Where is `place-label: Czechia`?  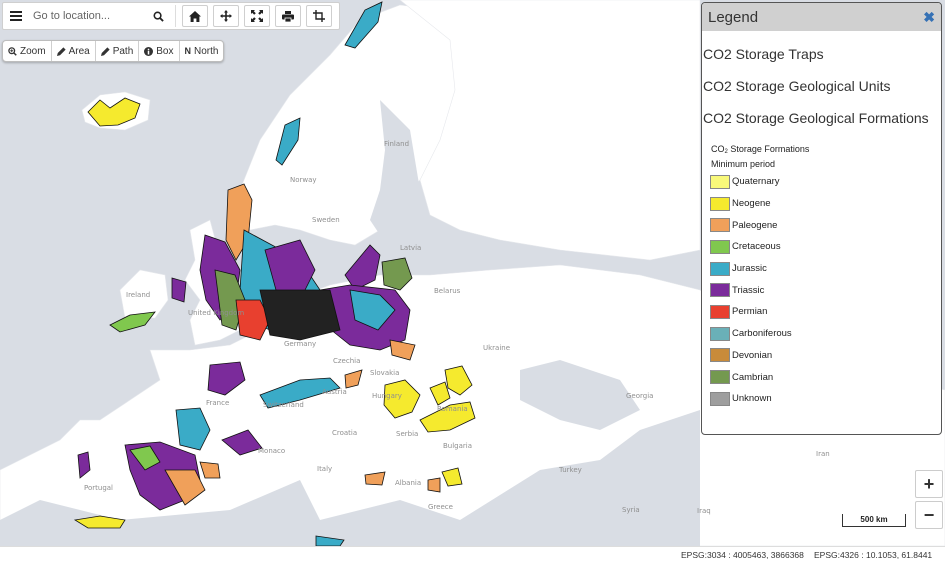
place-label: Czechia is located at coordinates (347, 361).